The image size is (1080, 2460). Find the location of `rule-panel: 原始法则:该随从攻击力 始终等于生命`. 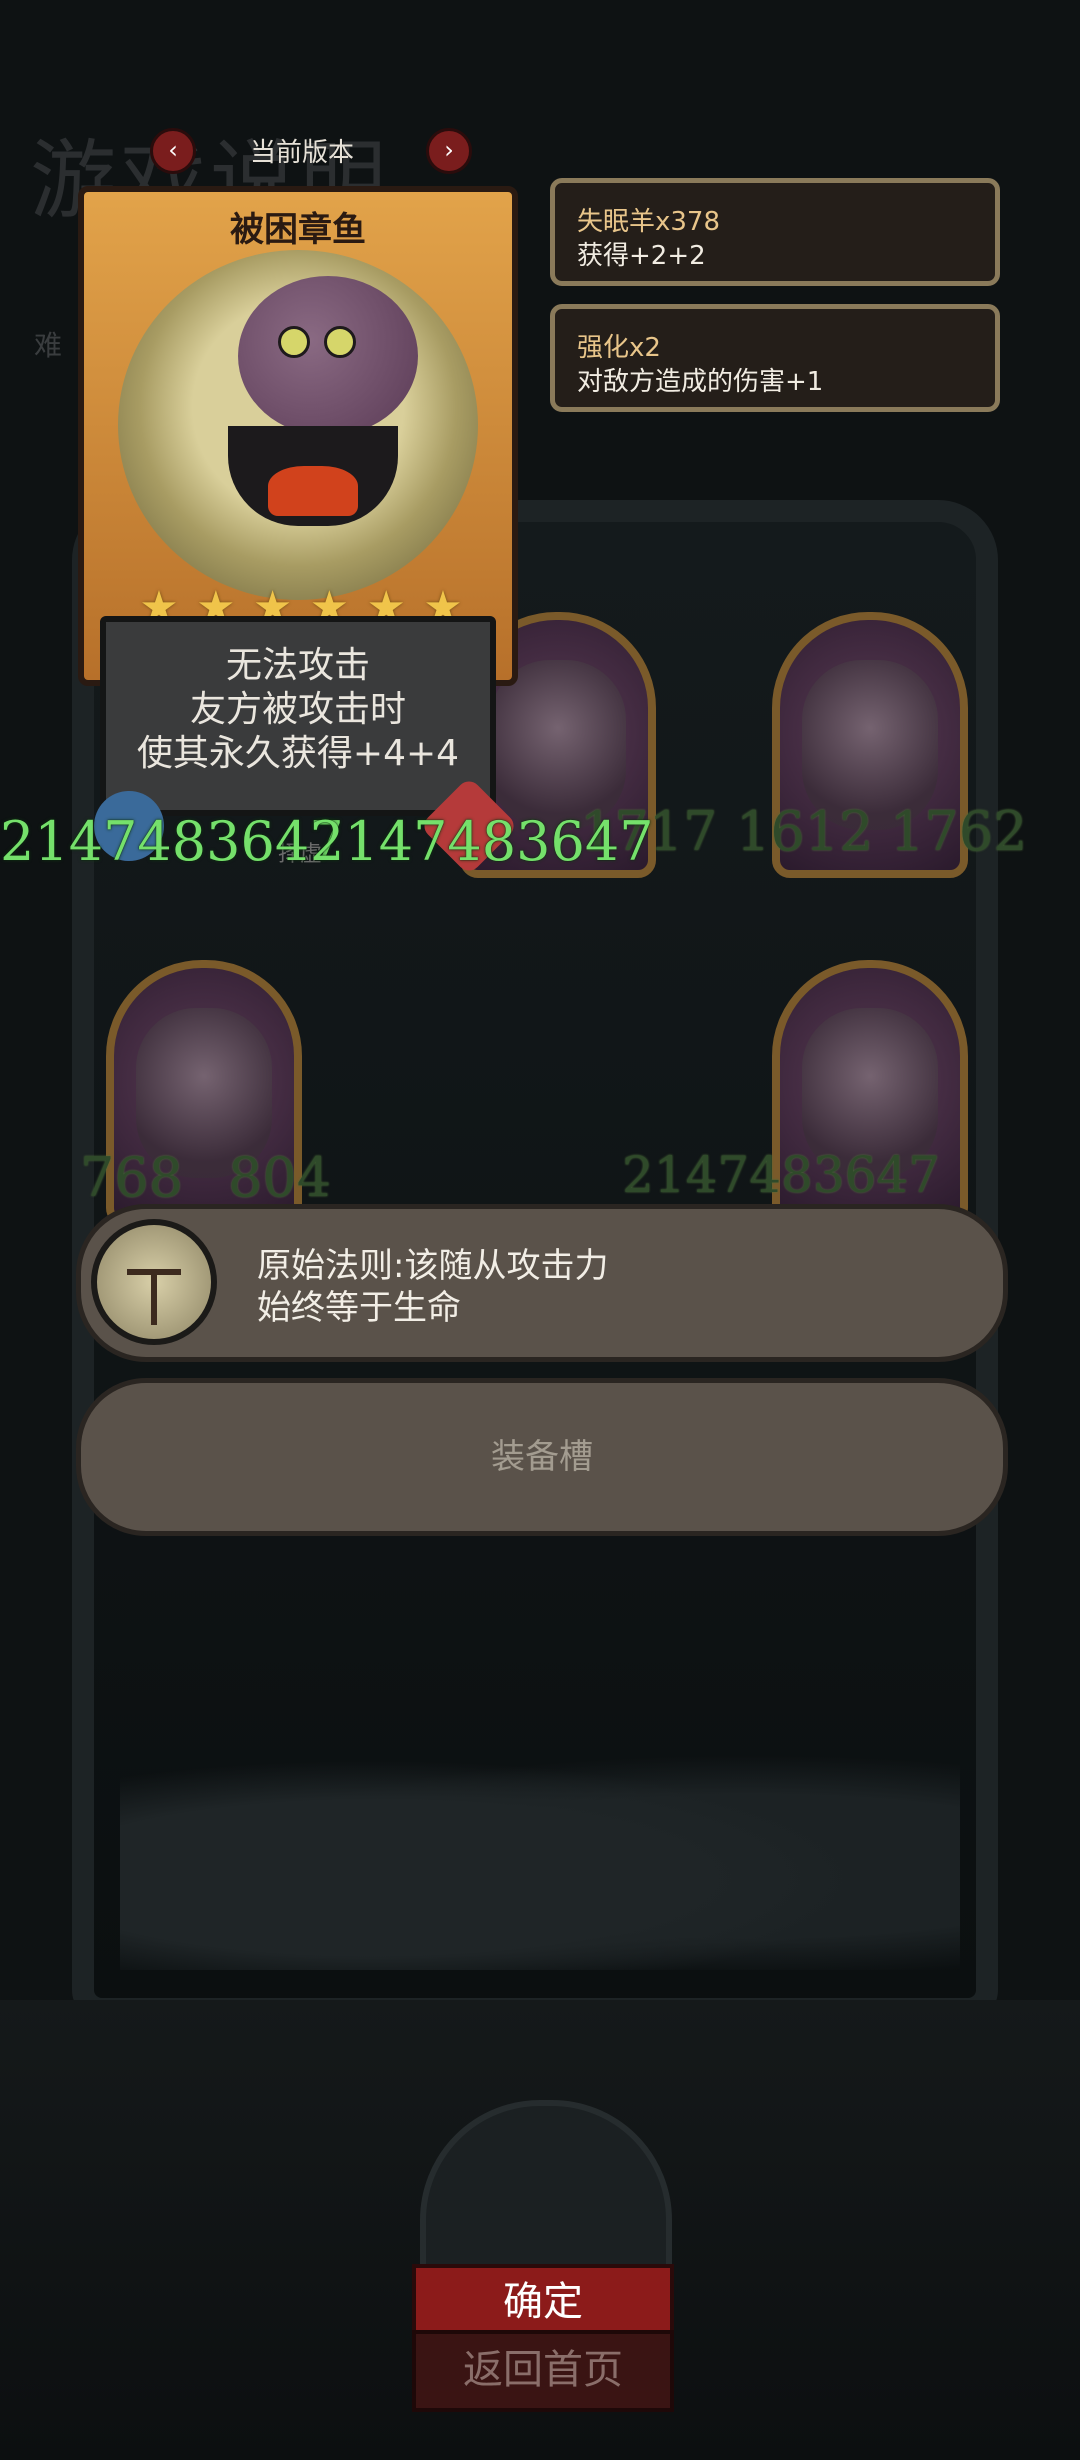

rule-panel: 原始法则:该随从攻击力 始终等于生命 is located at coordinates (542, 1283).